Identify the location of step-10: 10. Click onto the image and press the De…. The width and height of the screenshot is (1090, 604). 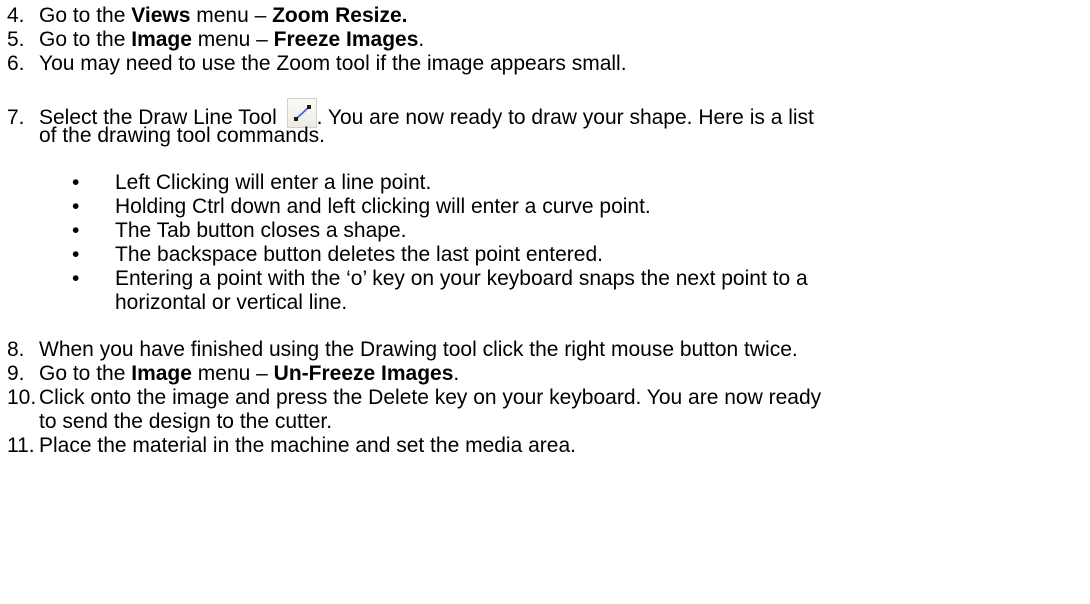
(547, 398).